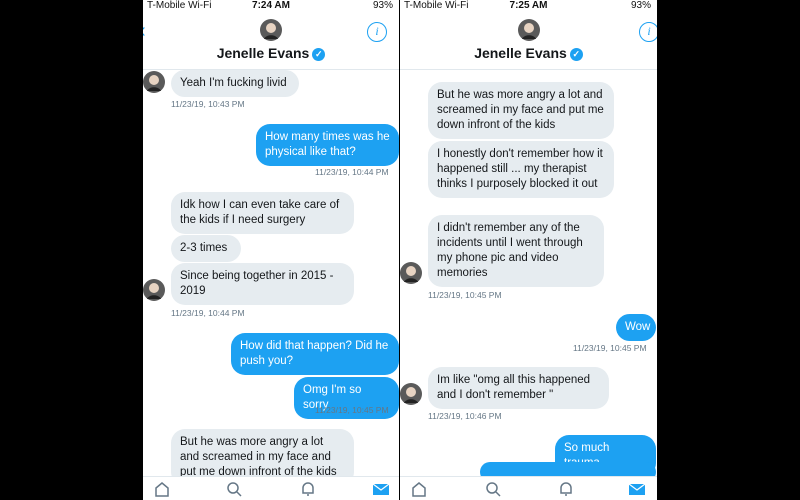 The height and width of the screenshot is (500, 800). Describe the element at coordinates (636, 327) in the screenshot. I see `message-outgoing: Wow` at that location.